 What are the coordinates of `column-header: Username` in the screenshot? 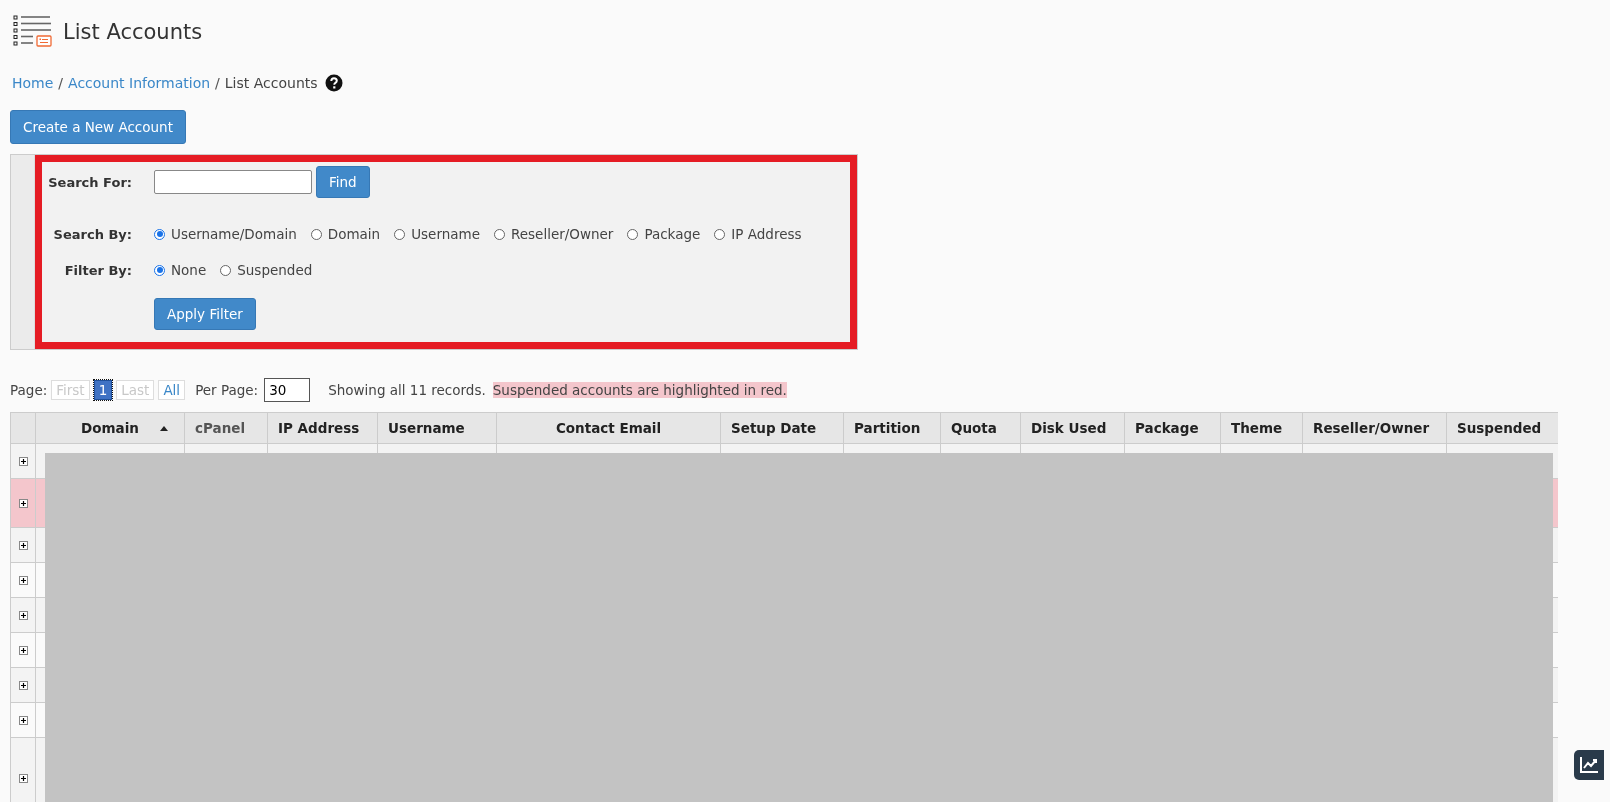 It's located at (437, 428).